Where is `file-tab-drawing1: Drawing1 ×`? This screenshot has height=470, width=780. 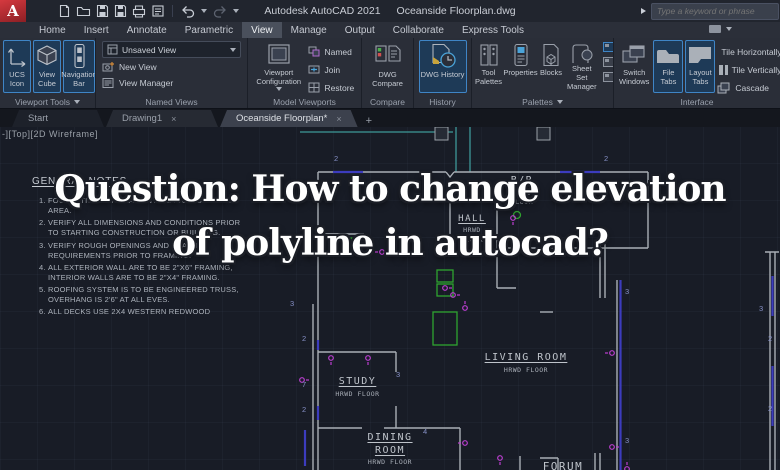
file-tab-drawing1: Drawing1 × is located at coordinates (162, 118).